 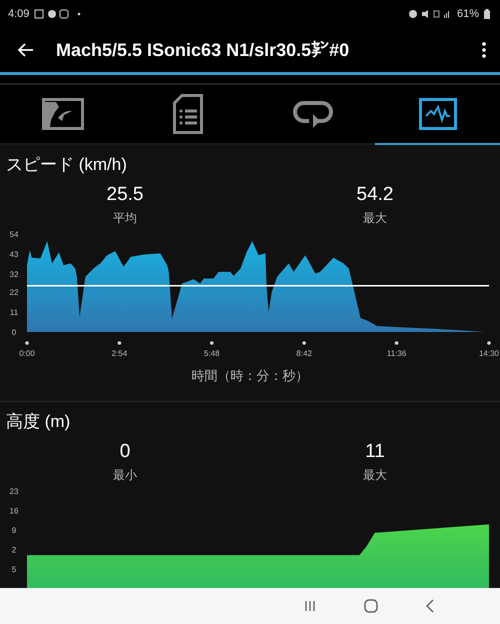 I want to click on x-tick-label: 14:30, so click(x=489, y=353).